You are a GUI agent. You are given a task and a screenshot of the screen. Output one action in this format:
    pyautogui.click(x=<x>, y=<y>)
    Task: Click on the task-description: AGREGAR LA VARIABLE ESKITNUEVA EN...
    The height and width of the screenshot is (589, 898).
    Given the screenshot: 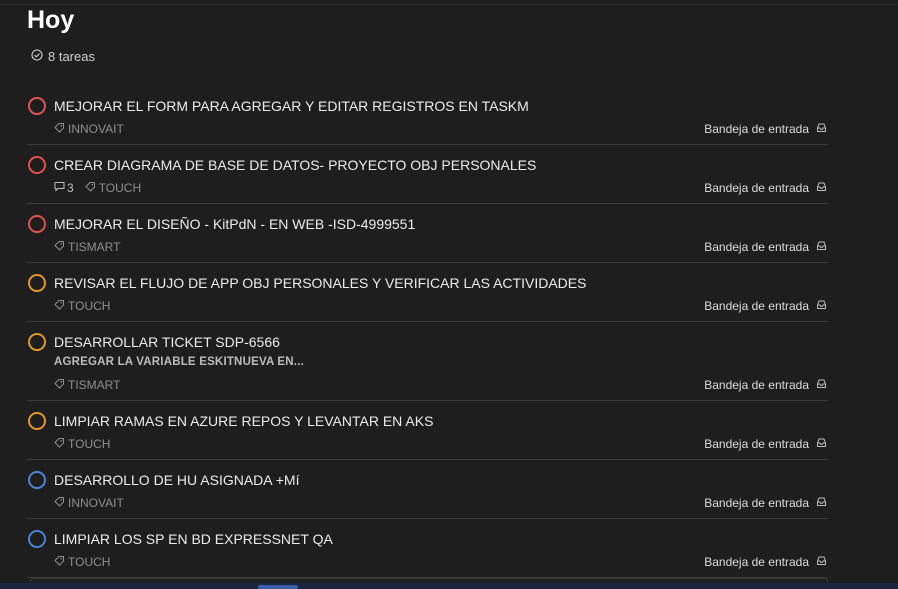 What is the action you would take?
    pyautogui.click(x=179, y=362)
    